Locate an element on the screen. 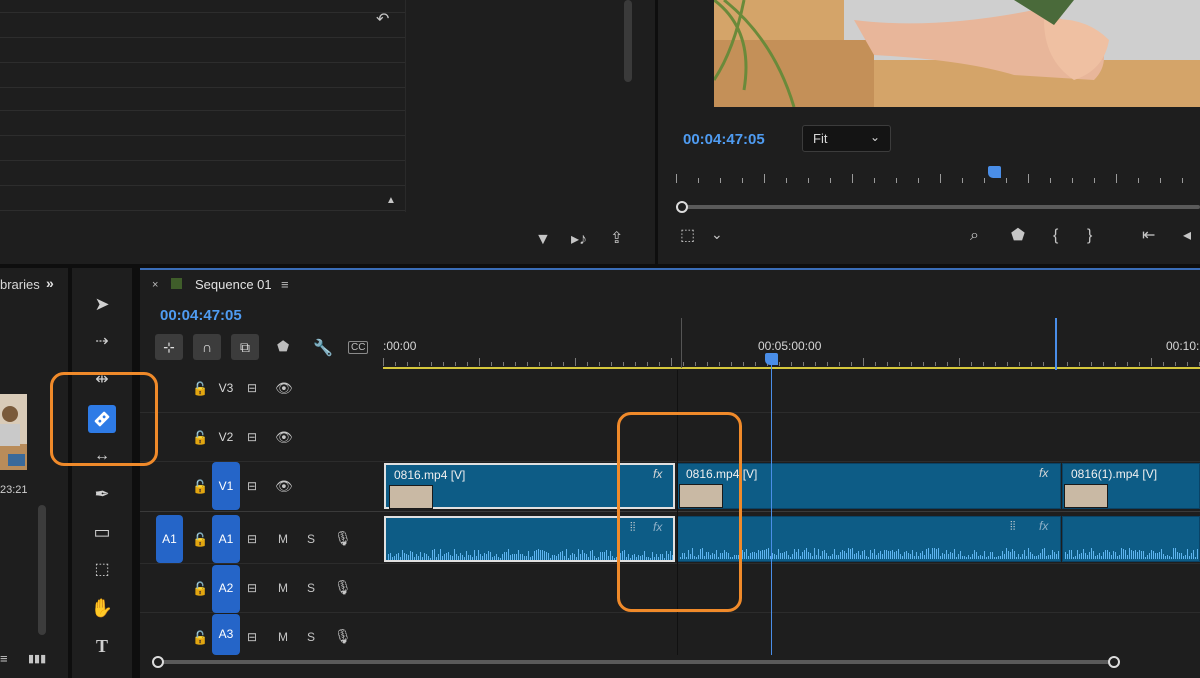 The height and width of the screenshot is (678, 1200). undo-icon: ↶ is located at coordinates (382, 20).